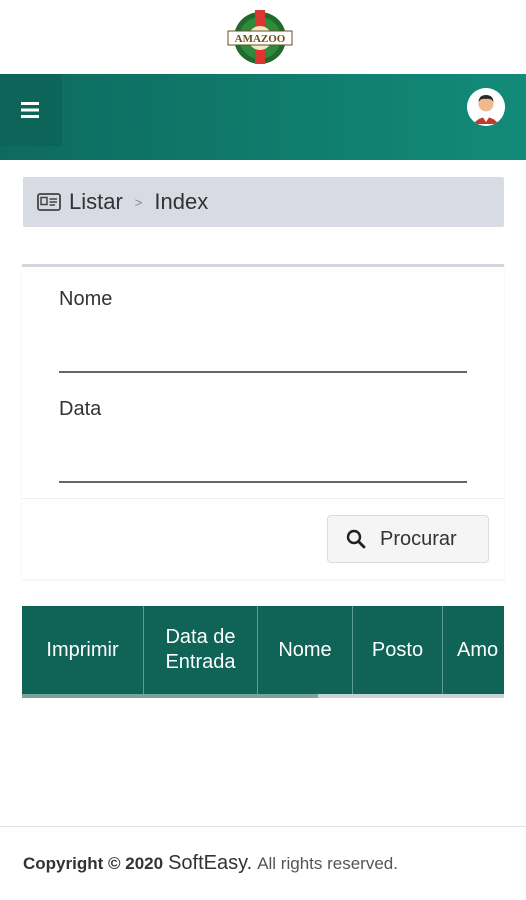  What do you see at coordinates (93, 863) in the screenshot?
I see `footer-copyright: Copyright © 2020` at bounding box center [93, 863].